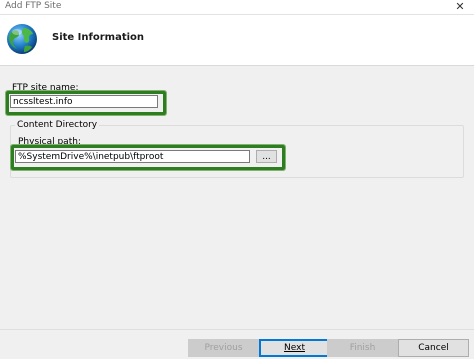 The image size is (474, 359). What do you see at coordinates (57, 125) in the screenshot?
I see `content-directory-label: Content Directory` at bounding box center [57, 125].